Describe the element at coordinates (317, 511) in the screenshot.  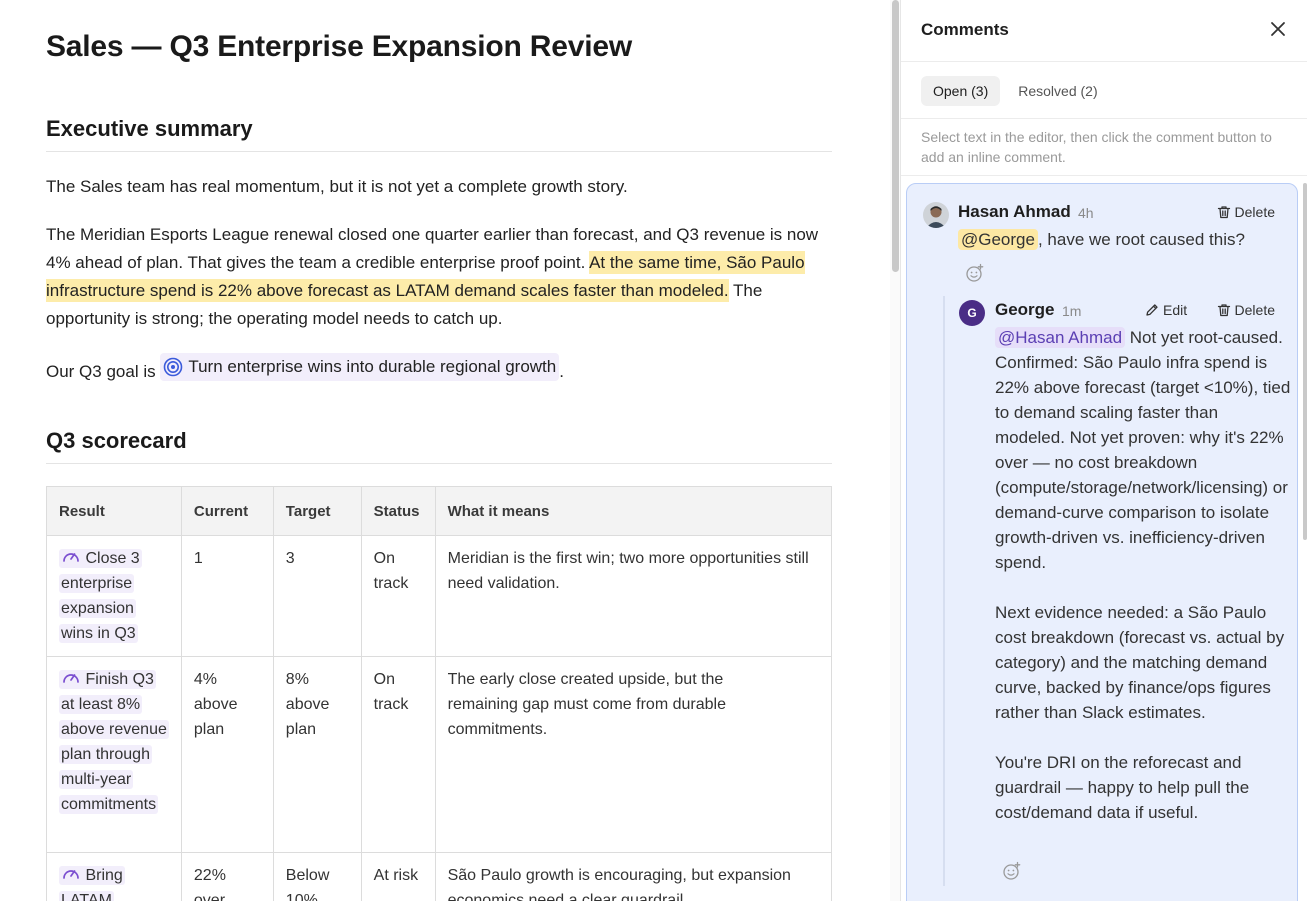
I see `column-header-target: Target` at that location.